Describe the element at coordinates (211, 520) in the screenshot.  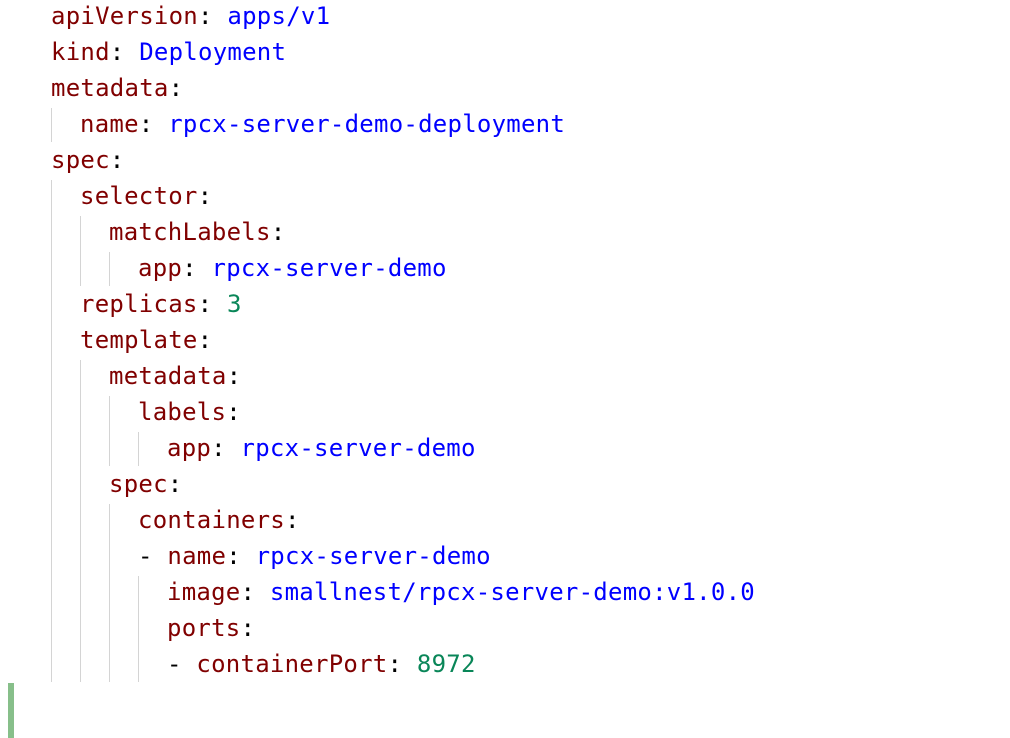
I see `yaml-key: containers` at that location.